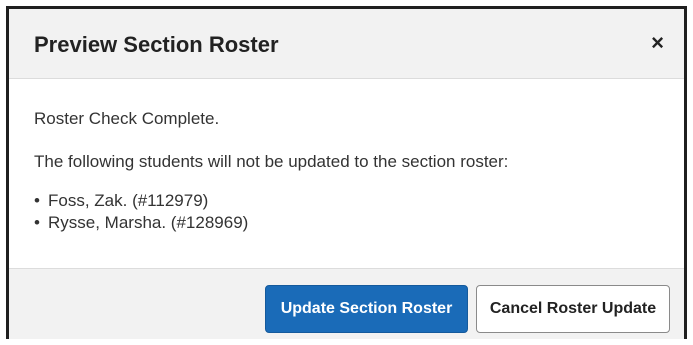 This screenshot has height=345, width=693. I want to click on cancel-roster-update-button: Cancel Roster Update, so click(573, 309).